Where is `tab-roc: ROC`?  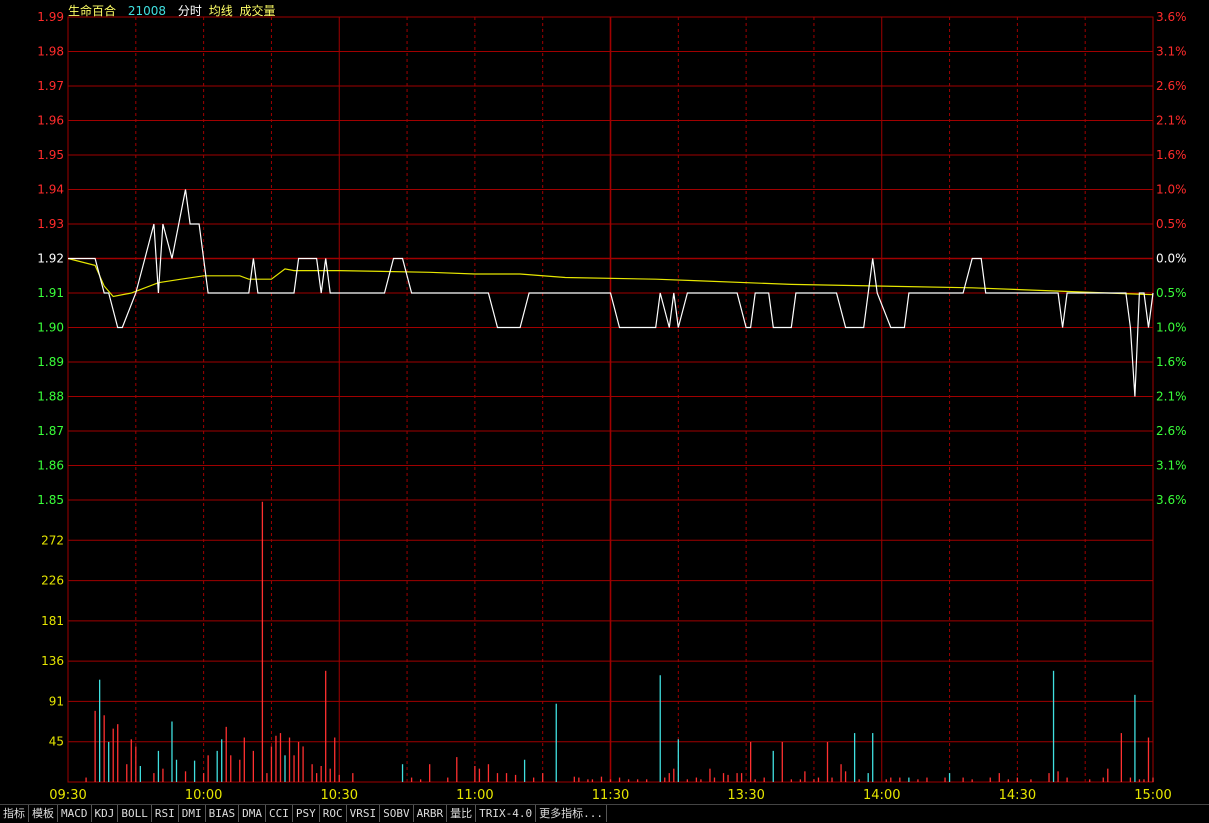
tab-roc: ROC is located at coordinates (333, 813).